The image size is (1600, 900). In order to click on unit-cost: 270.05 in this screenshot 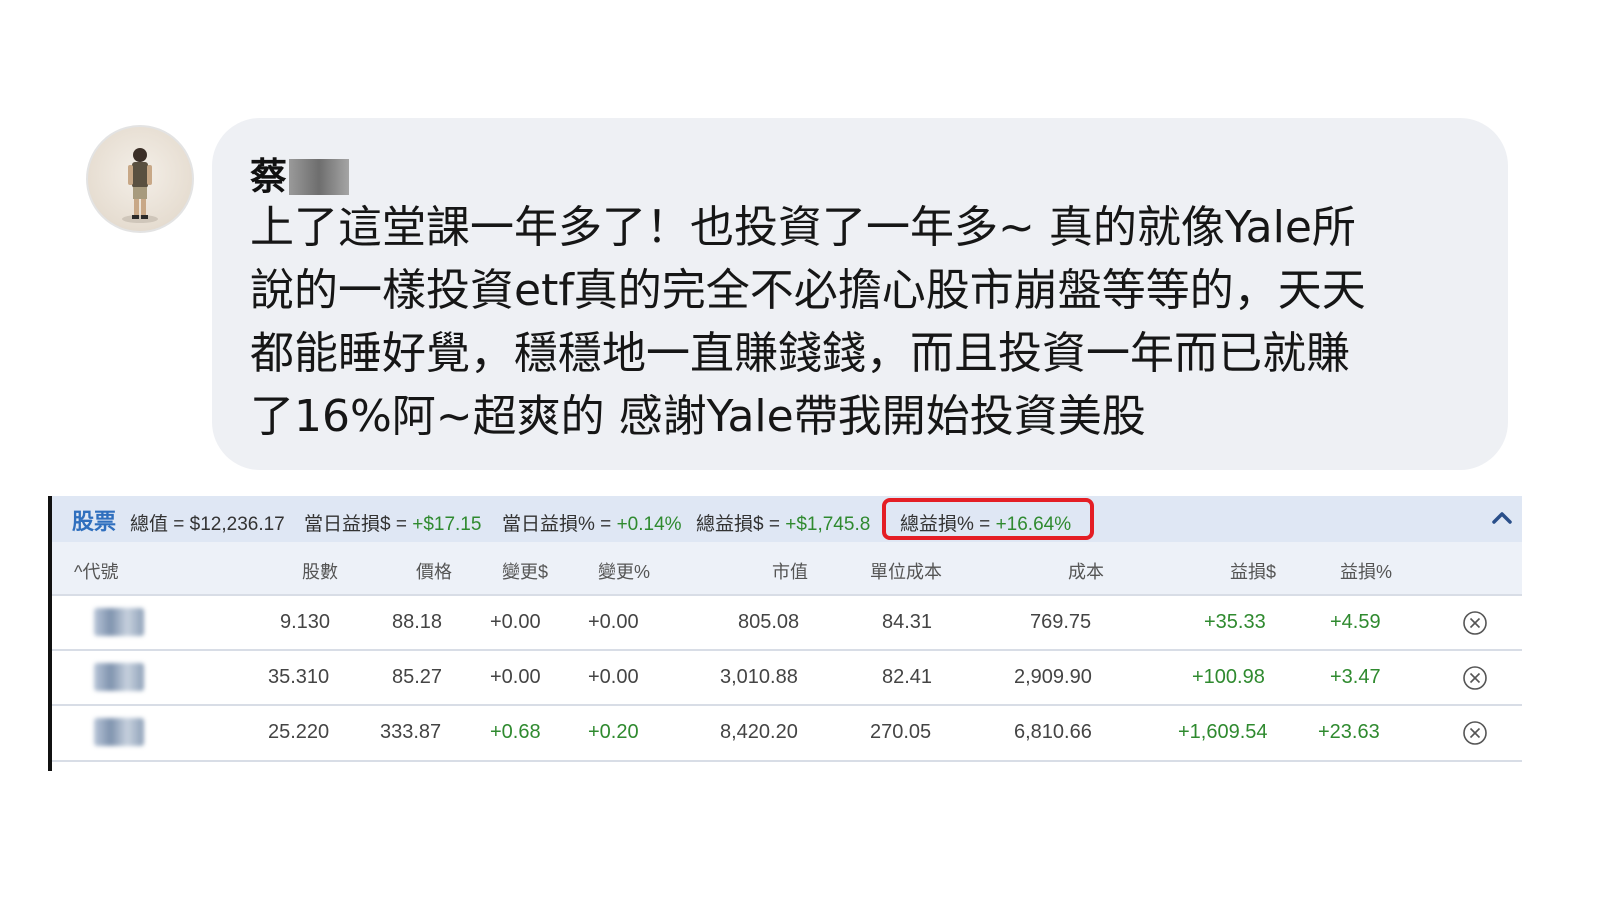, I will do `click(901, 732)`.